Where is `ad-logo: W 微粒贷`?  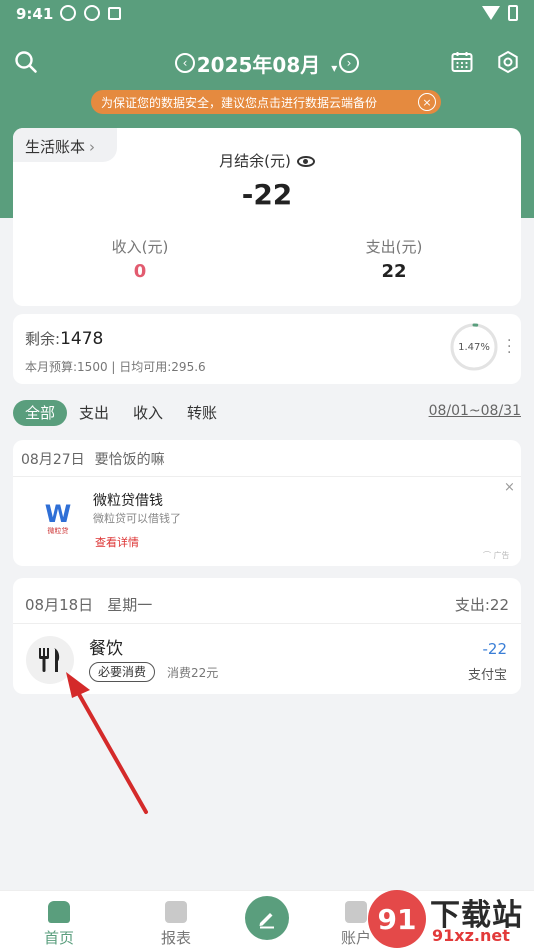
ad-logo: W 微粒贷 is located at coordinates (58, 519).